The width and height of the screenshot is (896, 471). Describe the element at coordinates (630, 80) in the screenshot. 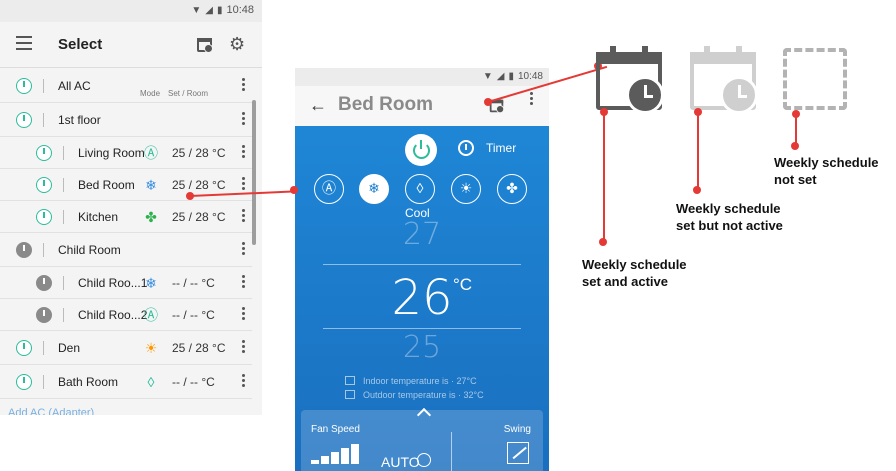

I see `calendar-clock-active-icon` at that location.